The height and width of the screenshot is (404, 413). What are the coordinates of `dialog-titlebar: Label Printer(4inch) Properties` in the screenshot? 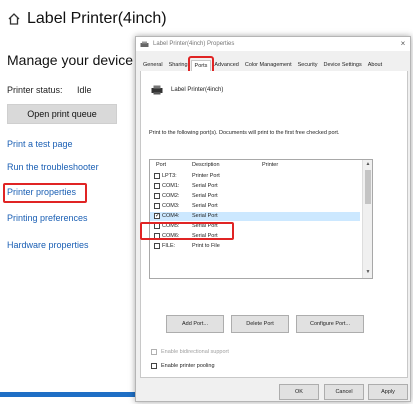 It's located at (273, 44).